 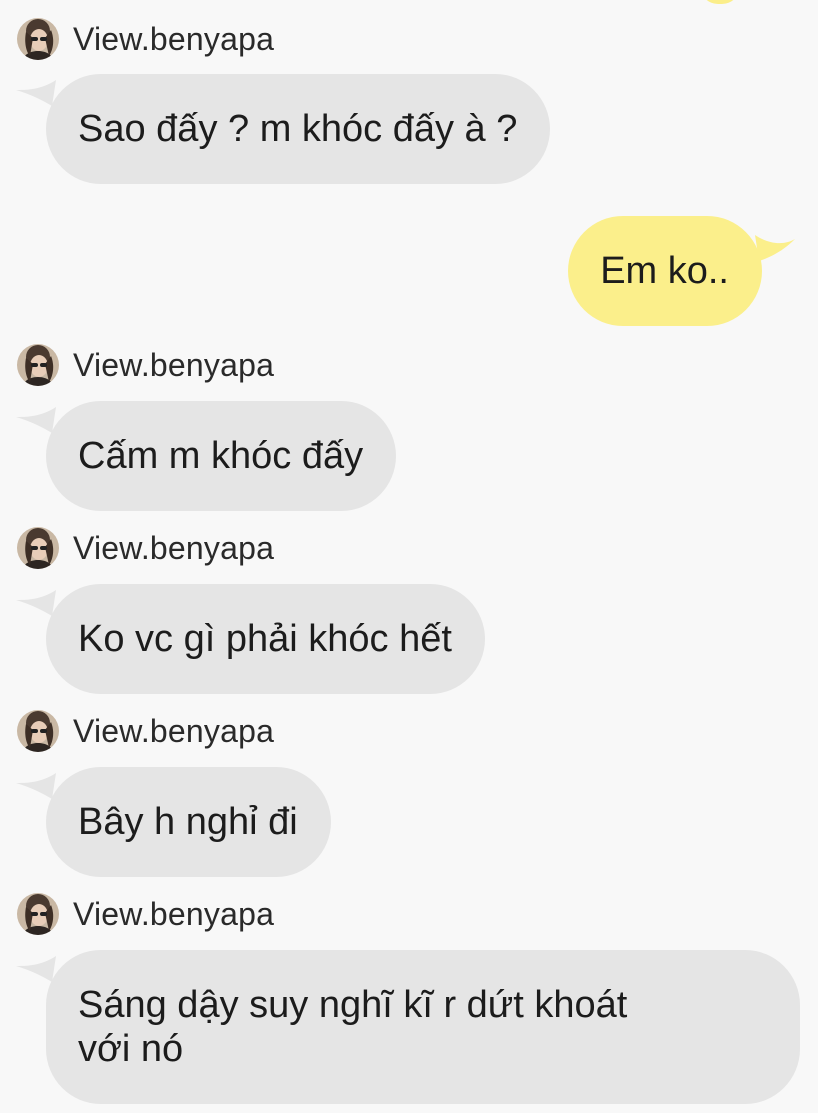 What do you see at coordinates (664, 271) in the screenshot?
I see `message-text: Em ko..` at bounding box center [664, 271].